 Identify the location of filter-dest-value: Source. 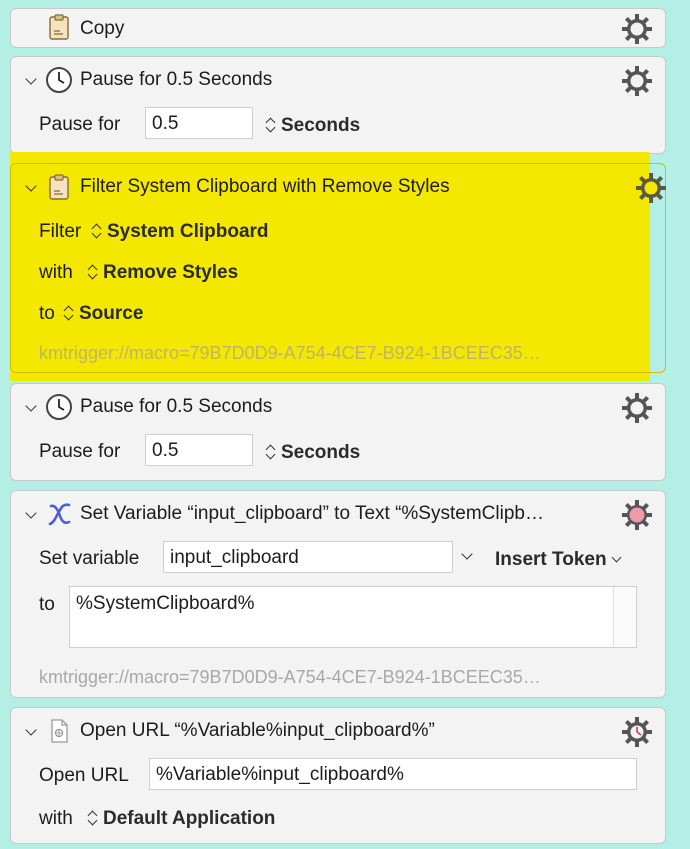
(111, 313).